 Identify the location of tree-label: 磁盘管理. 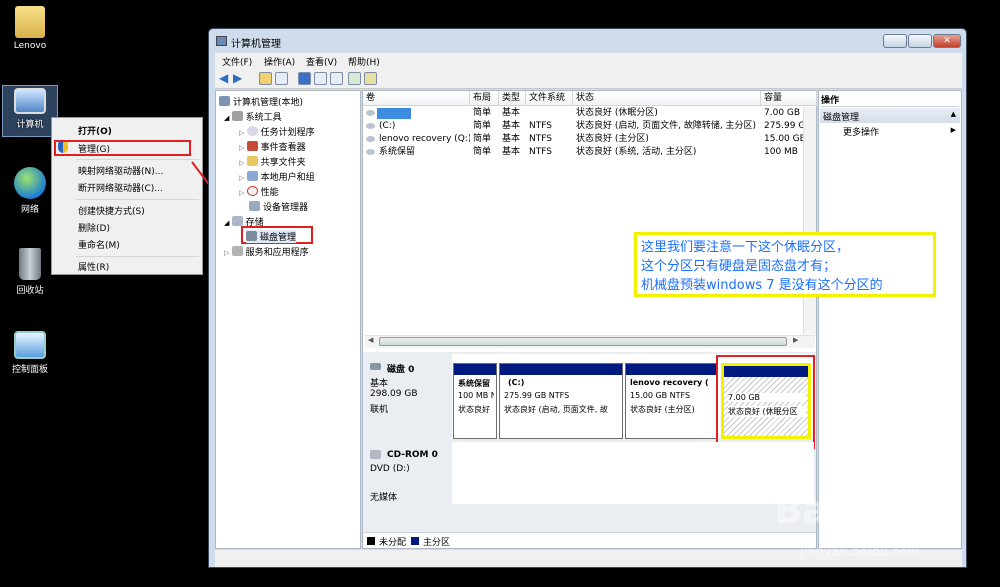
(278, 238).